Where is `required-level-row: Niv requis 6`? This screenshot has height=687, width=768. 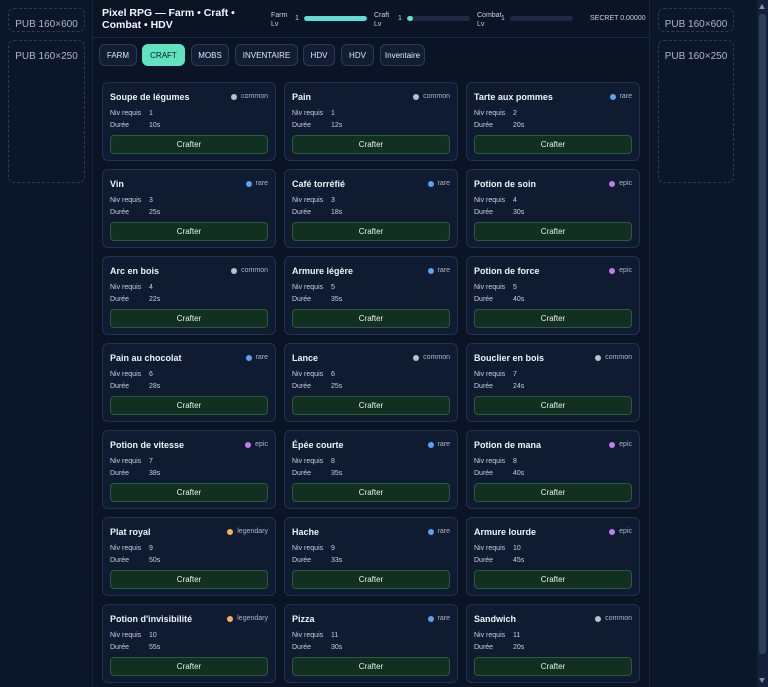
required-level-row: Niv requis 6 is located at coordinates (313, 374).